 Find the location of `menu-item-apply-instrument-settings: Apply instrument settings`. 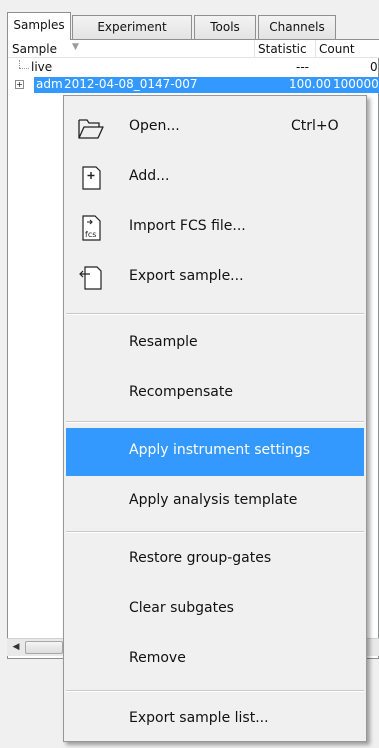

menu-item-apply-instrument-settings: Apply instrument settings is located at coordinates (215, 452).